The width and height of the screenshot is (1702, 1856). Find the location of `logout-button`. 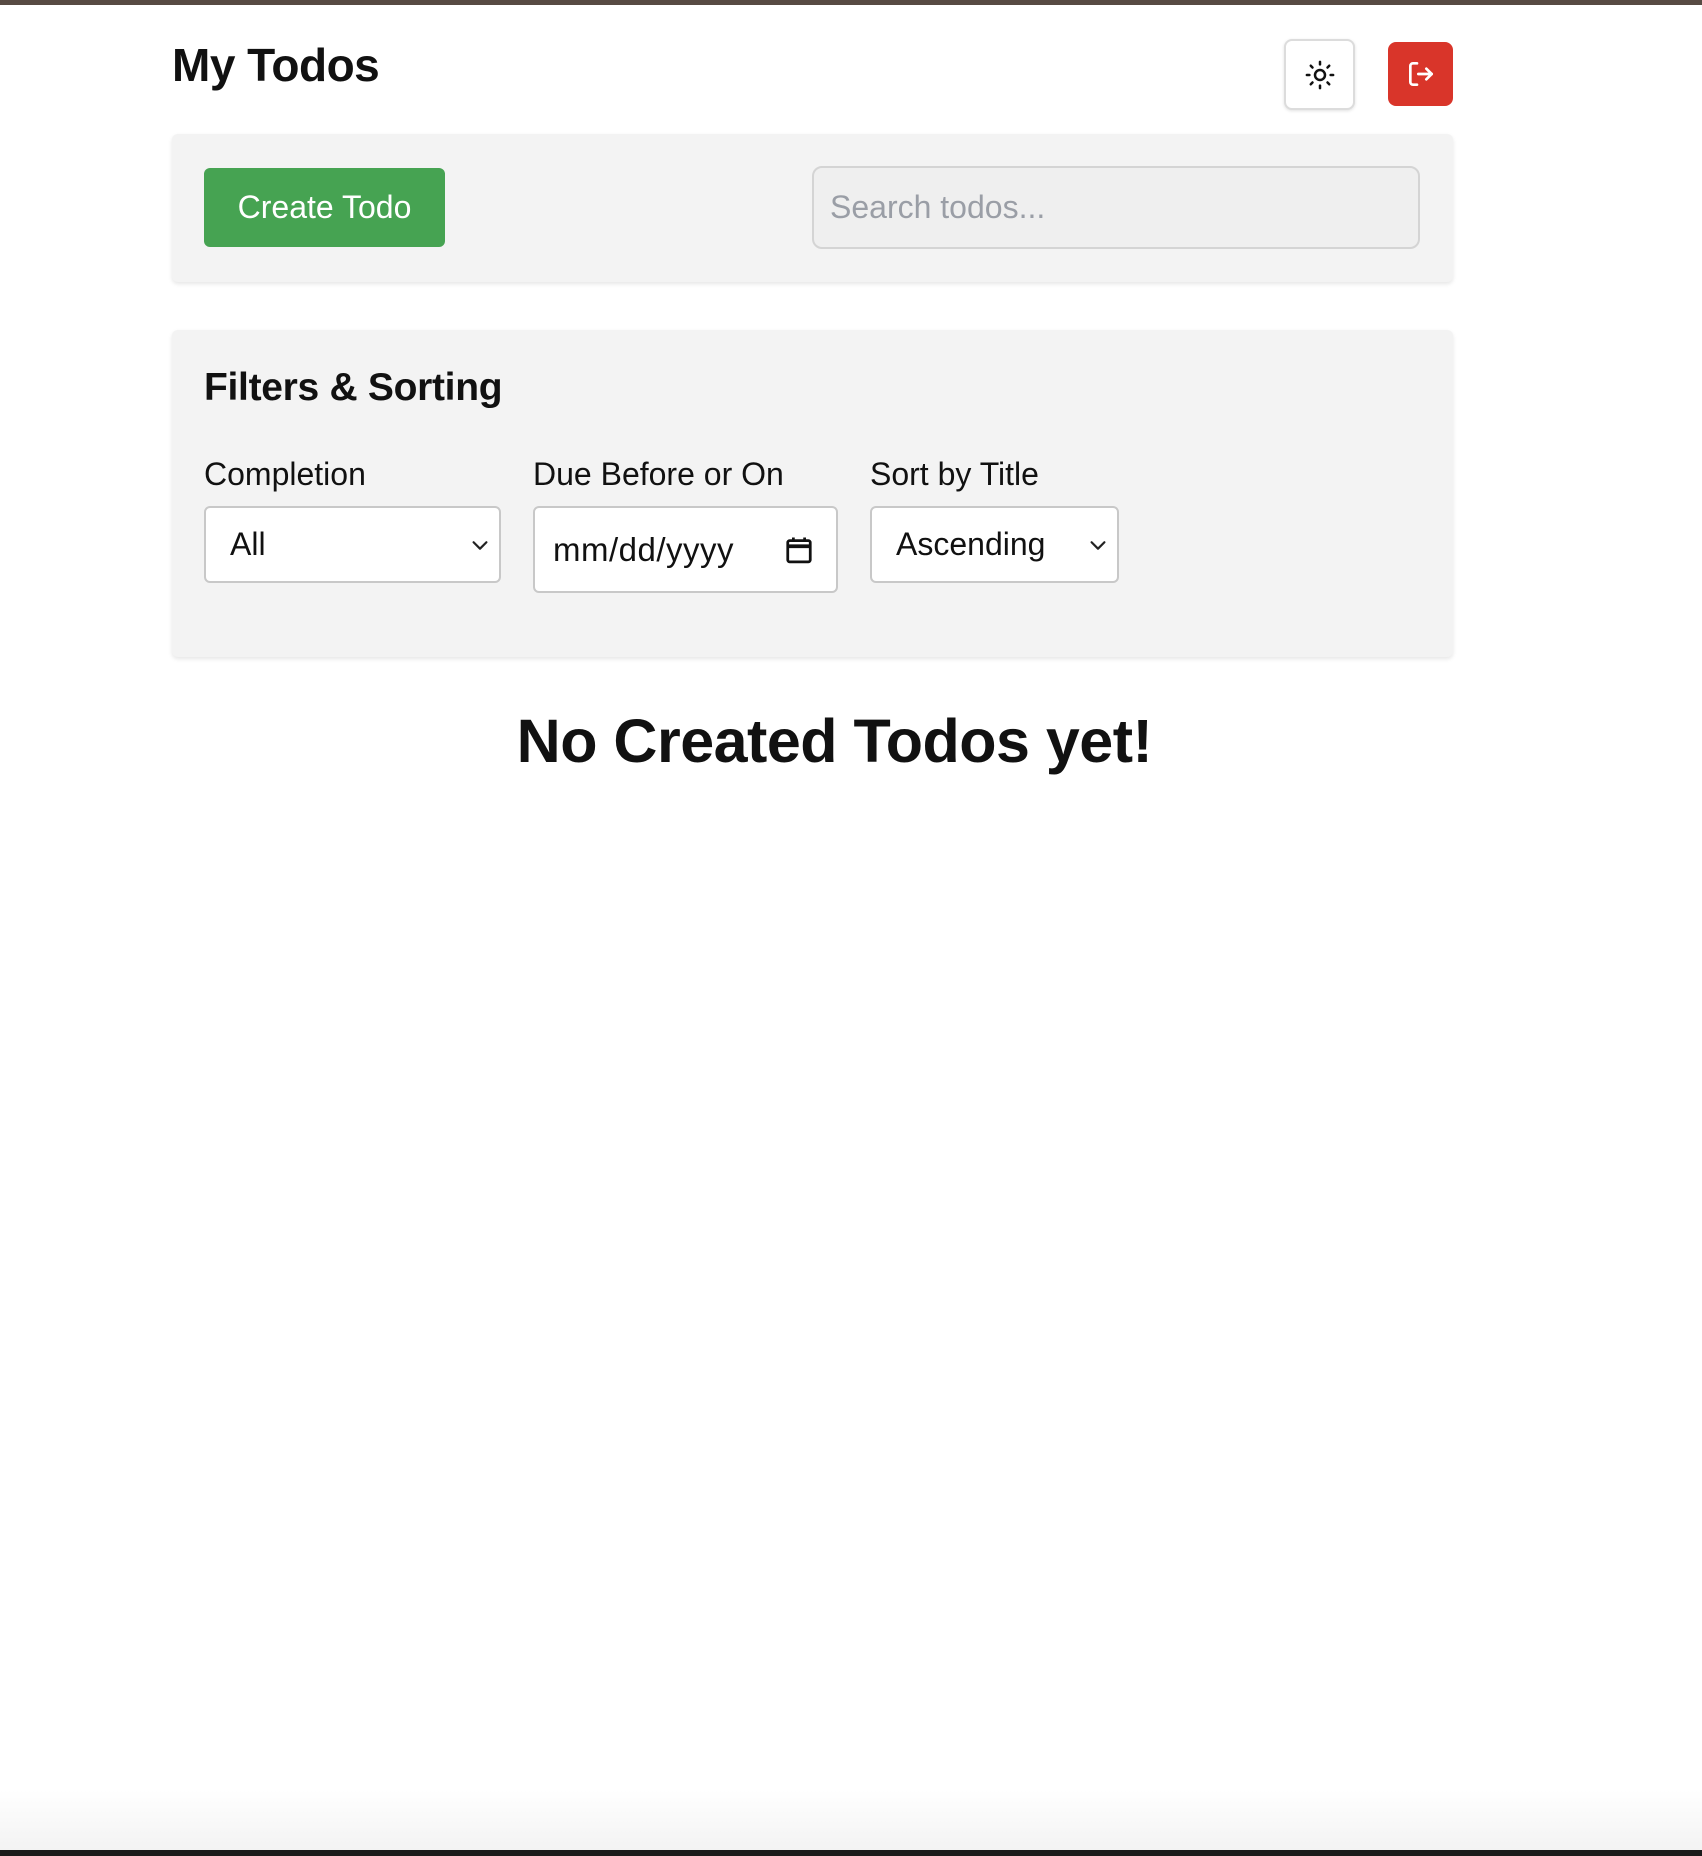

logout-button is located at coordinates (1420, 74).